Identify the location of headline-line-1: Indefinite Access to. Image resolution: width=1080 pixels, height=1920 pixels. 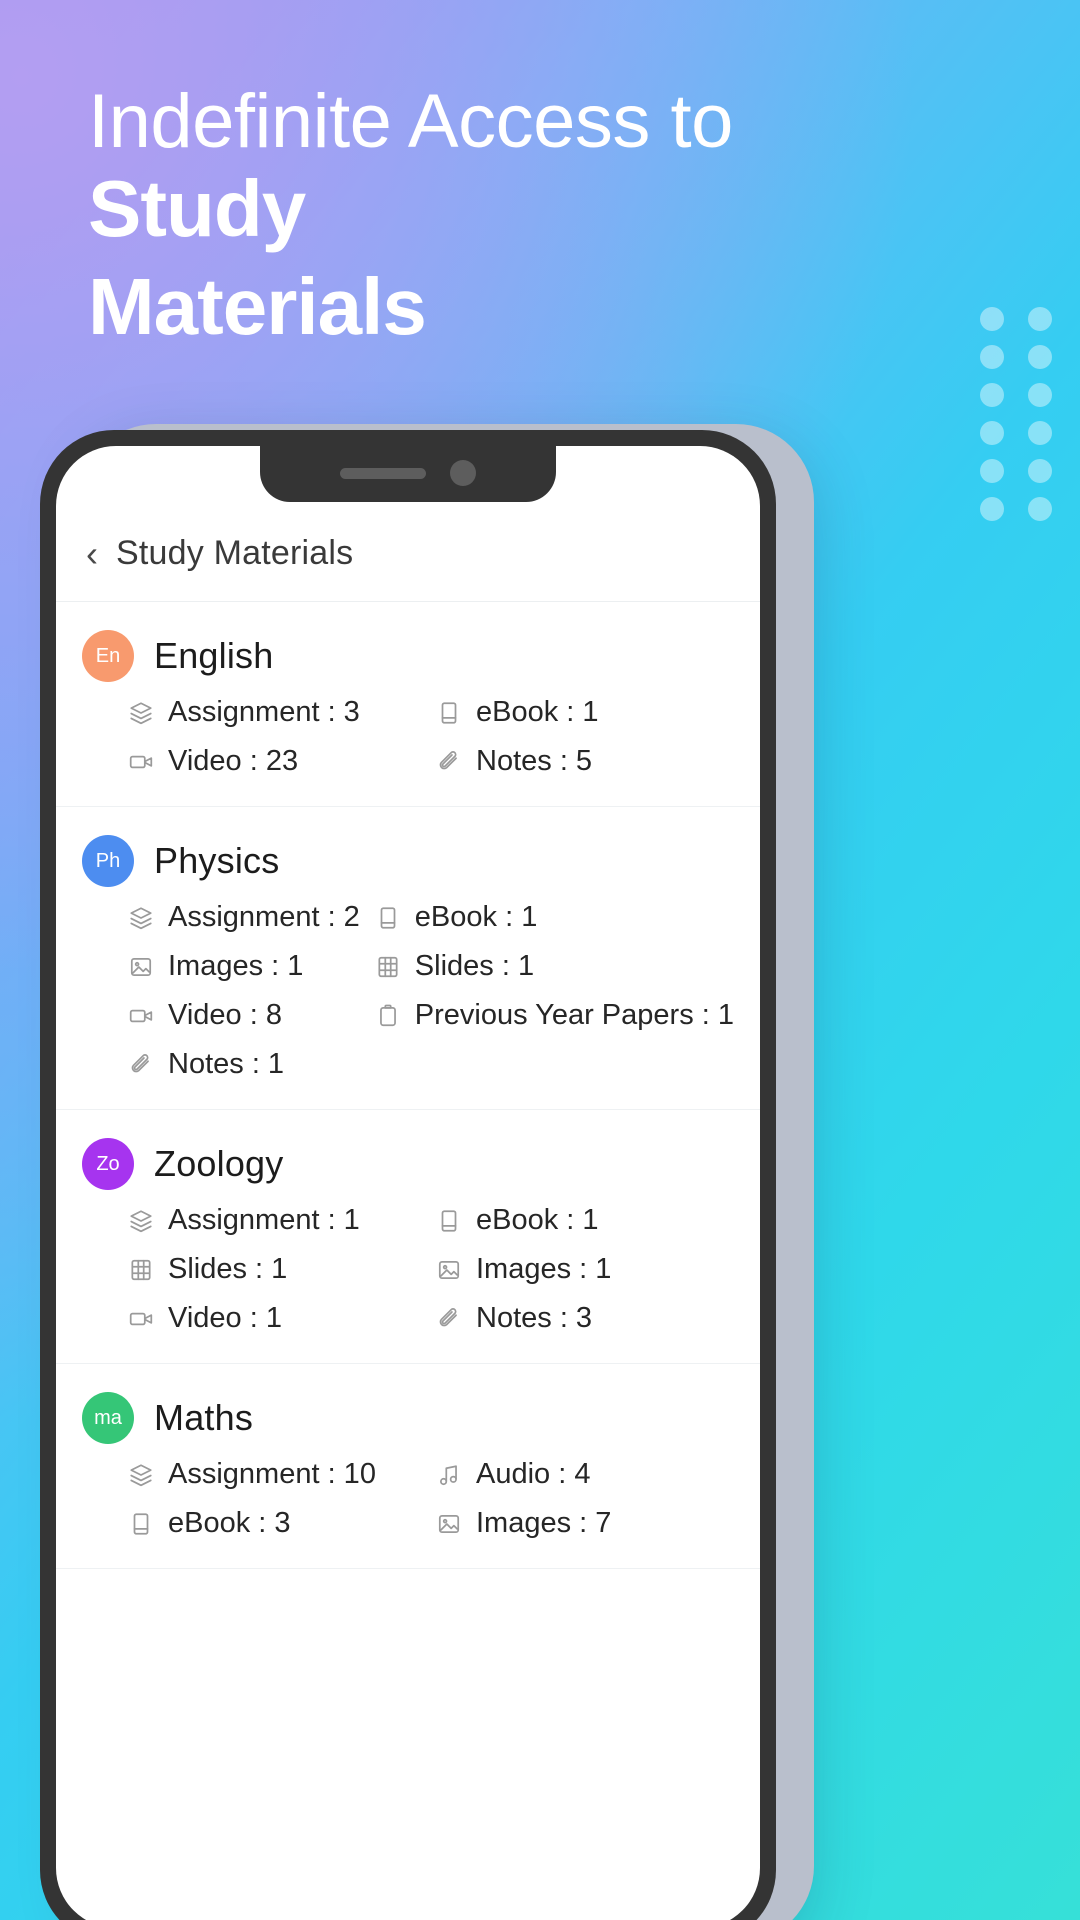
(410, 121).